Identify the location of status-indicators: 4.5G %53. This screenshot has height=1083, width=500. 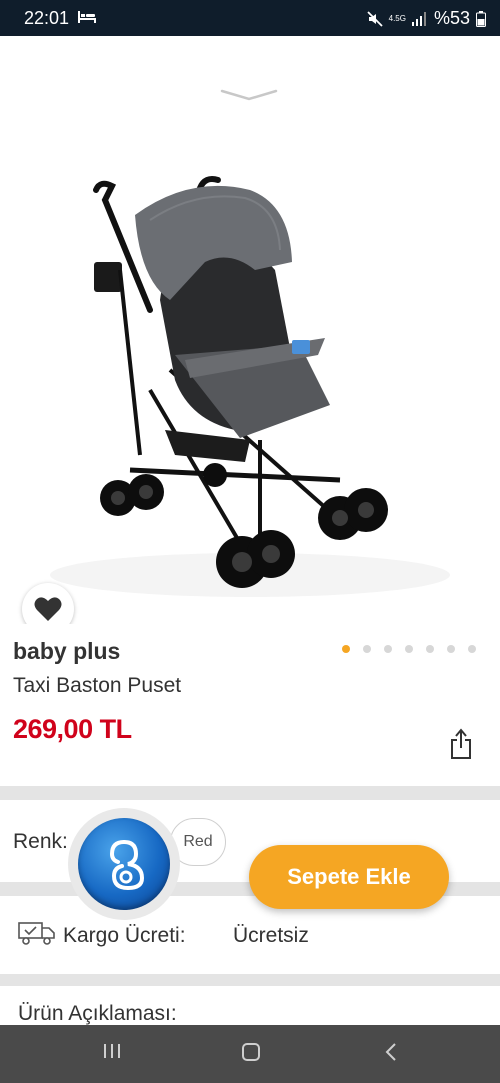
(426, 18).